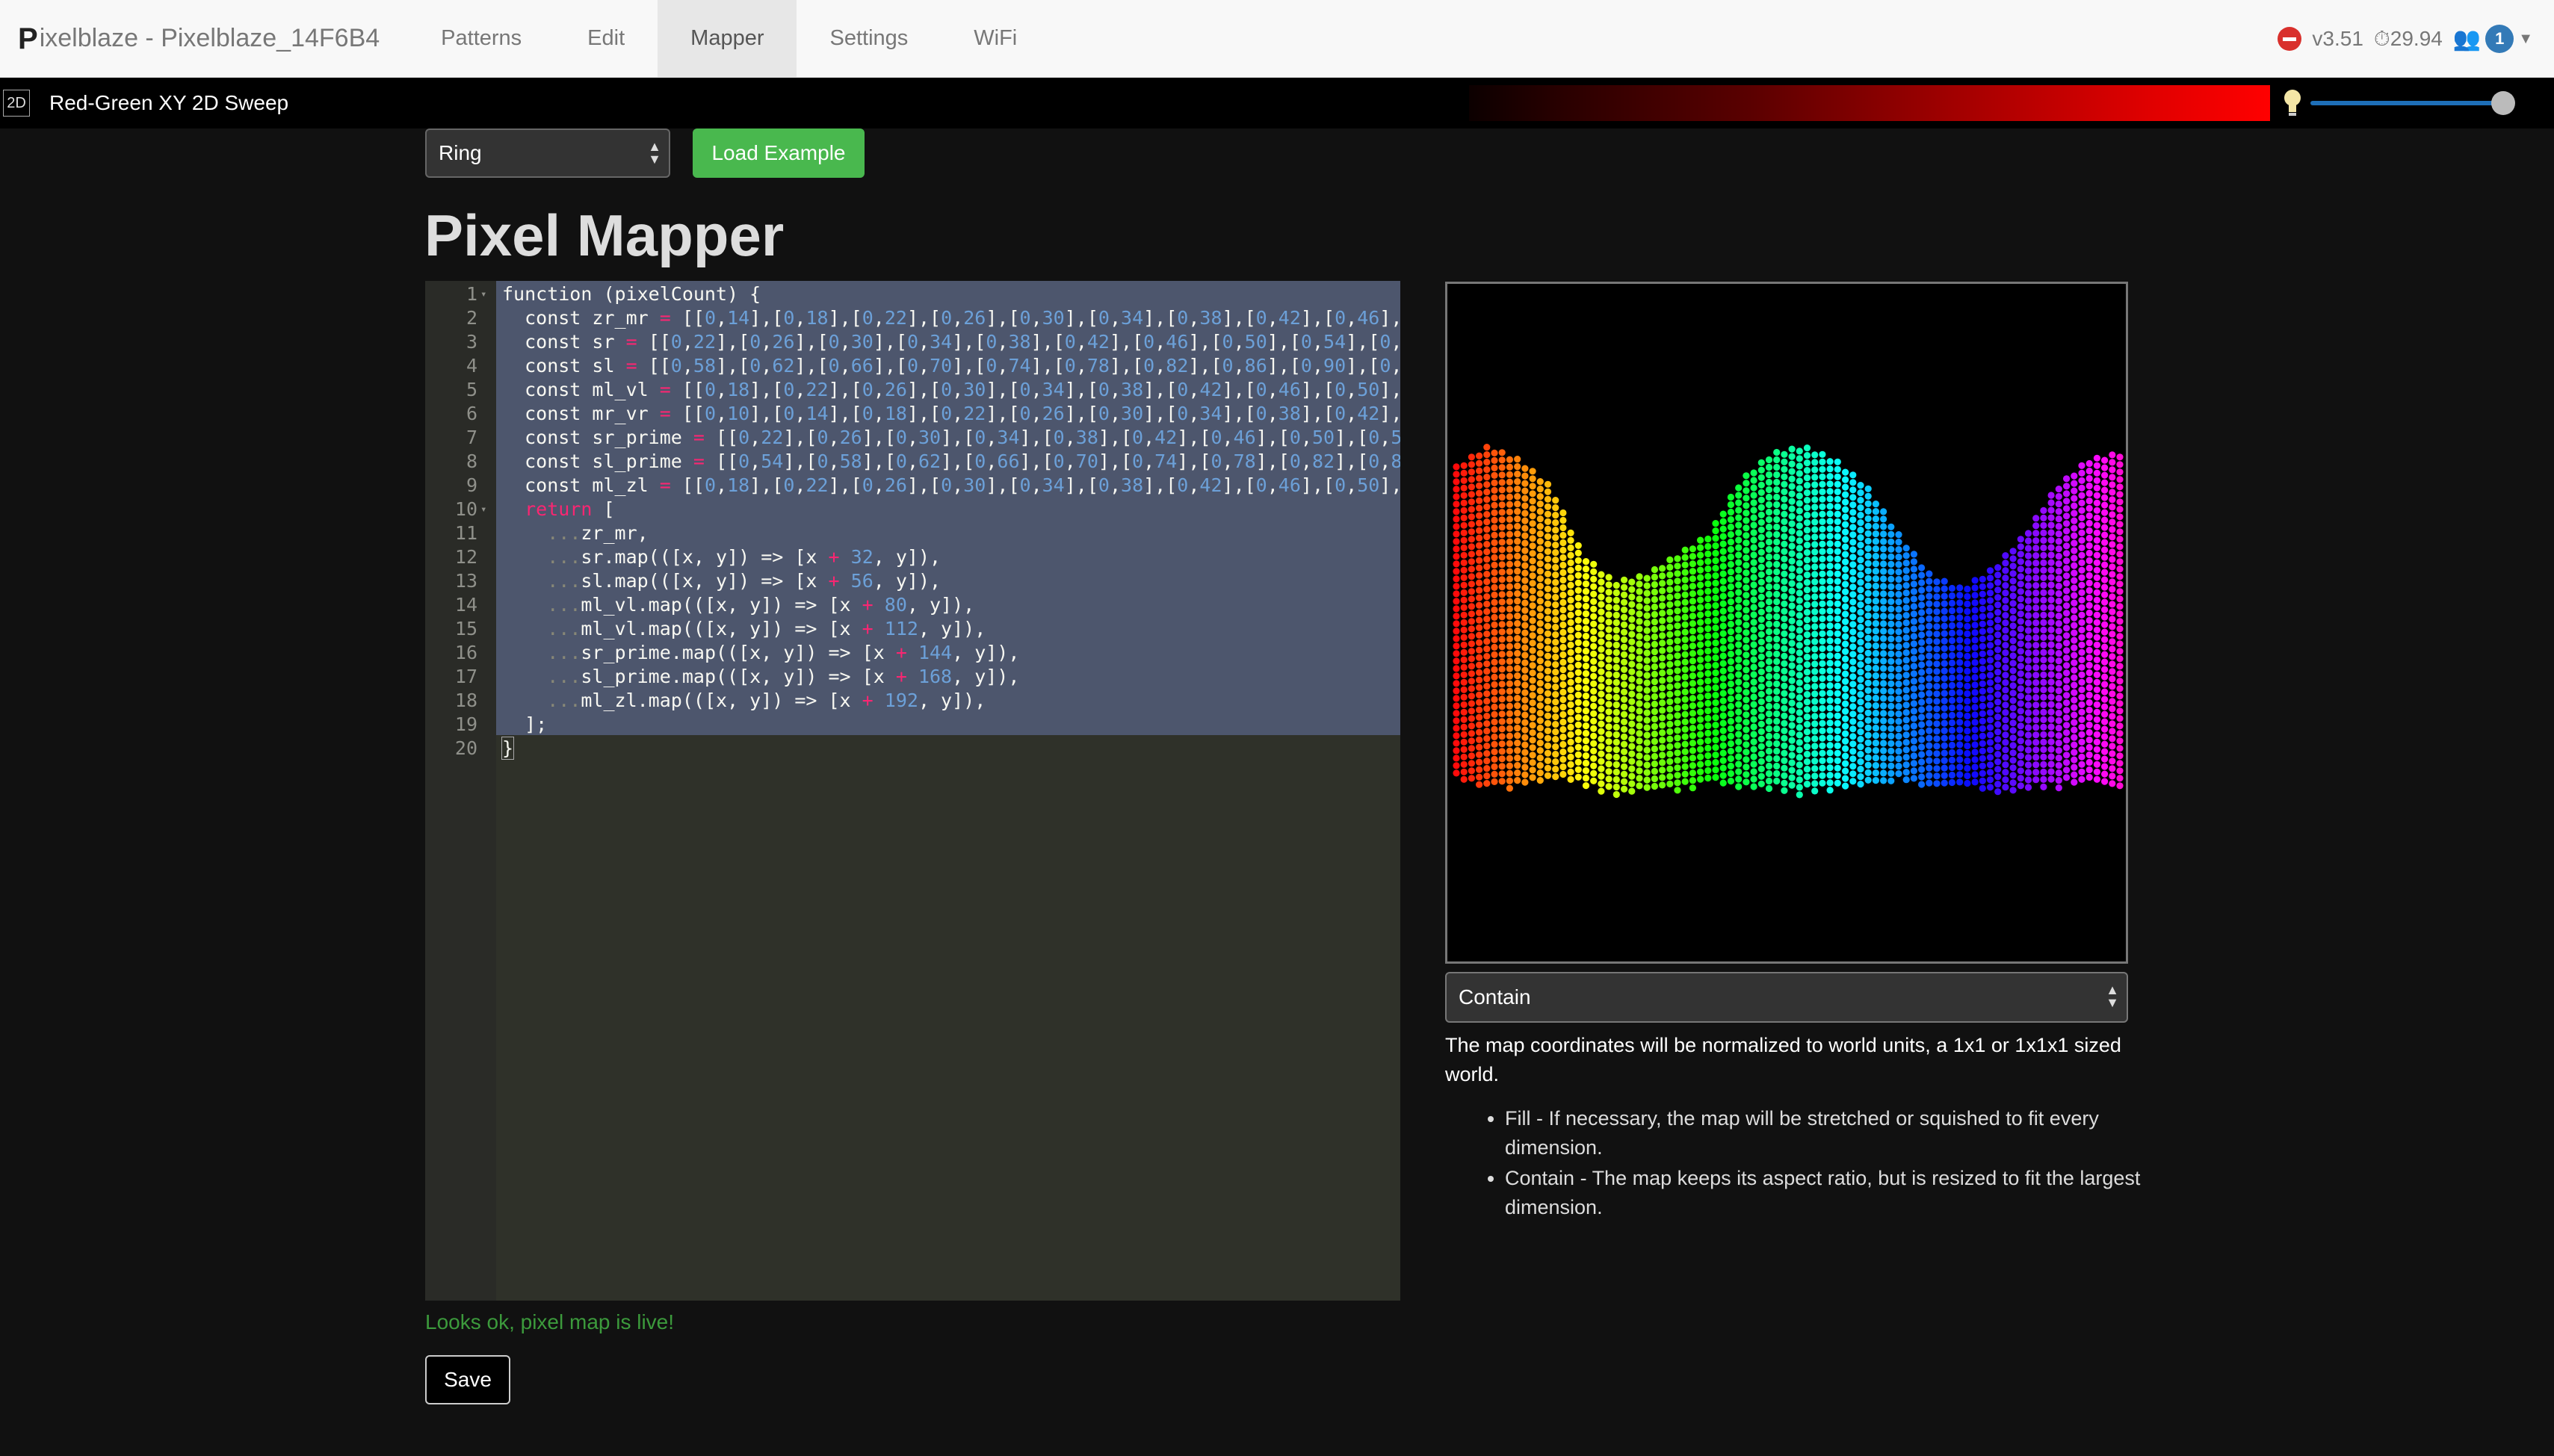  I want to click on code-line: 1 ▾ function (pixelCount) {, so click(912, 294).